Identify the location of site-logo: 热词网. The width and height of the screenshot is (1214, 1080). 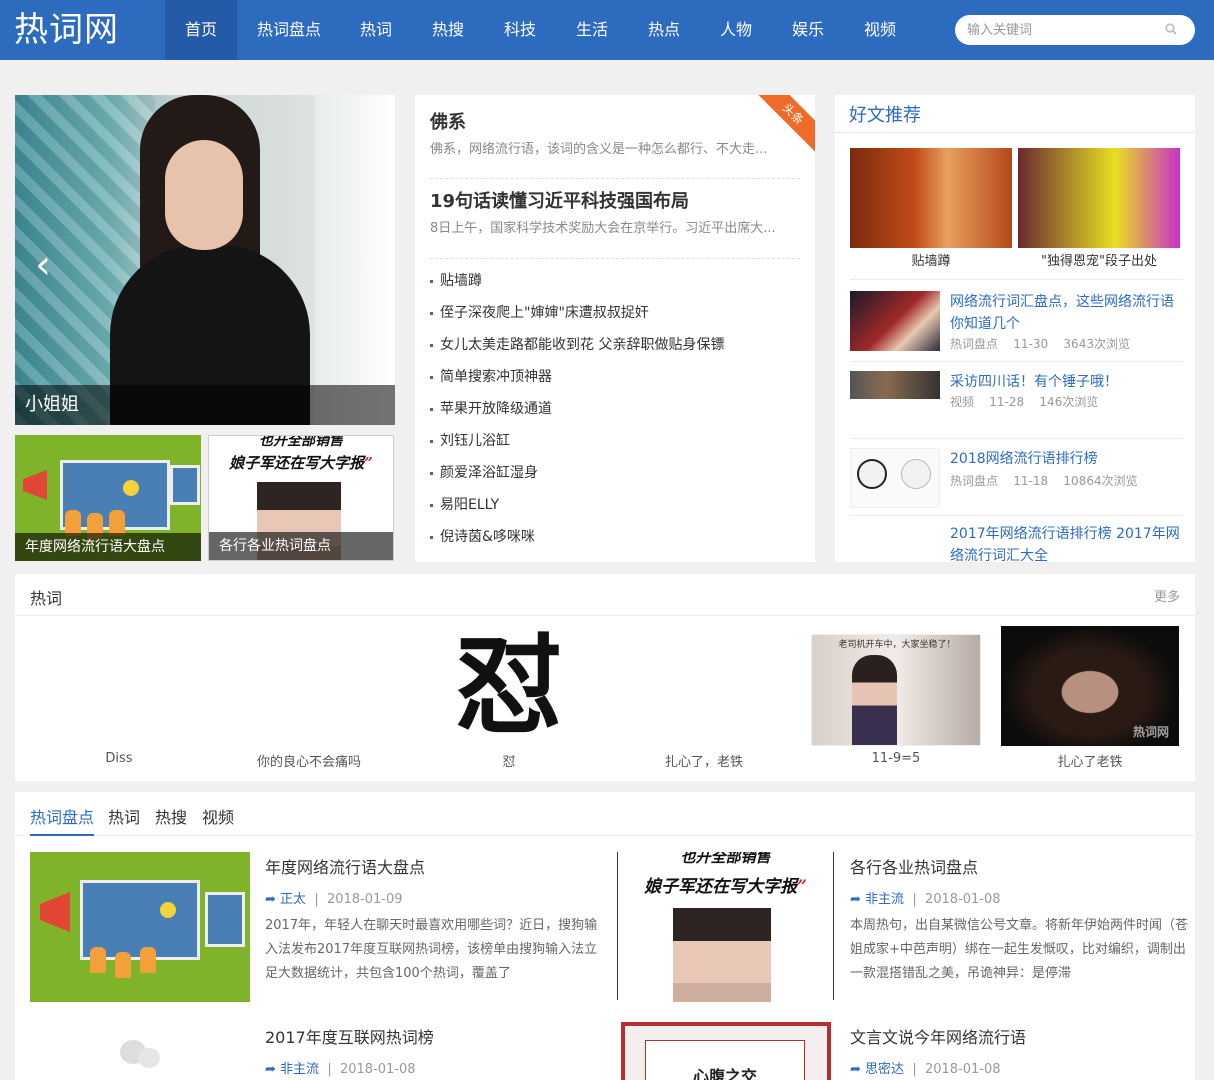
(66, 30).